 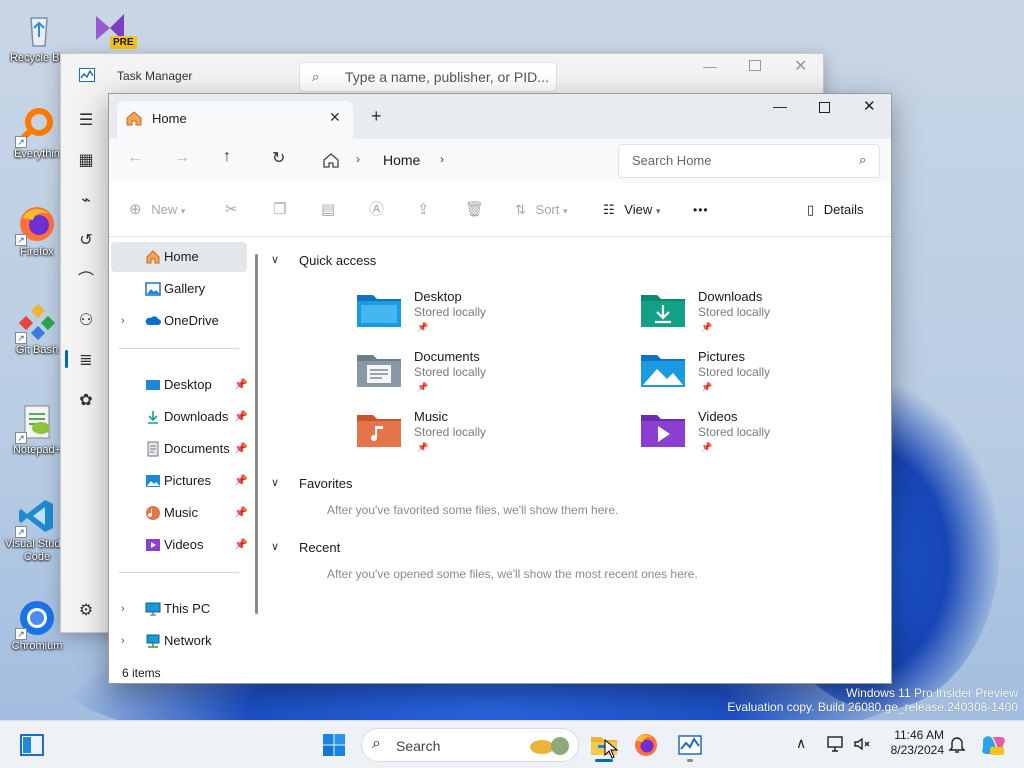 I want to click on quick-access-documents: Documents Stored locally 📌, so click(x=477, y=376).